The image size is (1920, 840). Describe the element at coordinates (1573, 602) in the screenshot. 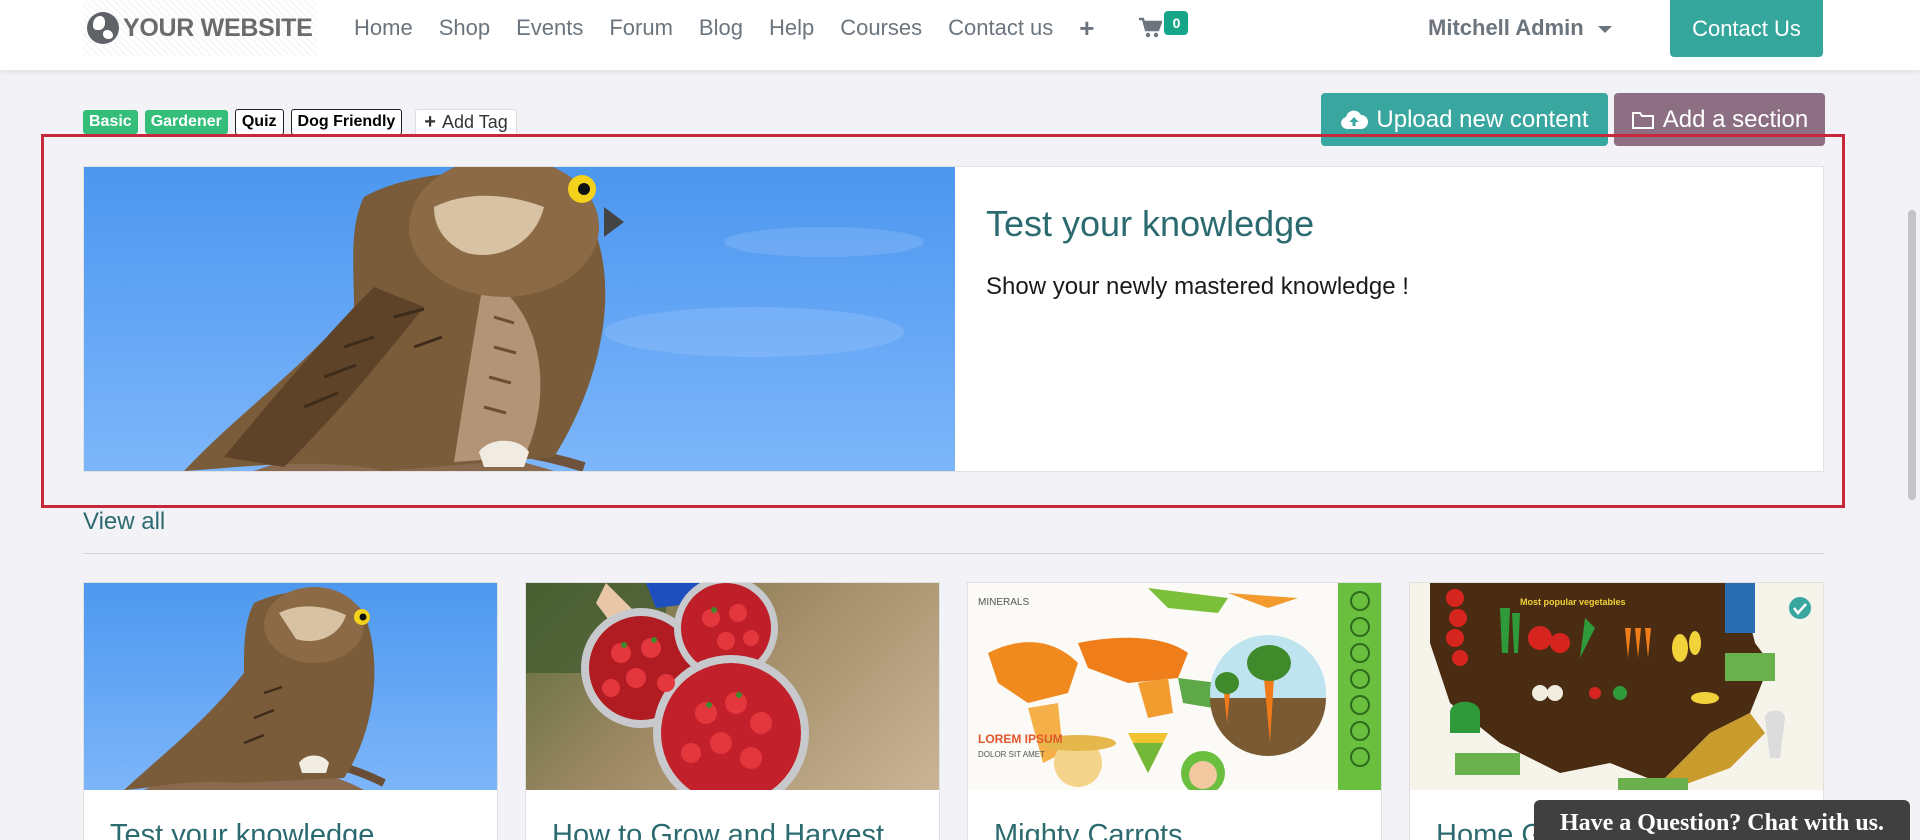

I see `svg-text: Most popular vegetables` at that location.